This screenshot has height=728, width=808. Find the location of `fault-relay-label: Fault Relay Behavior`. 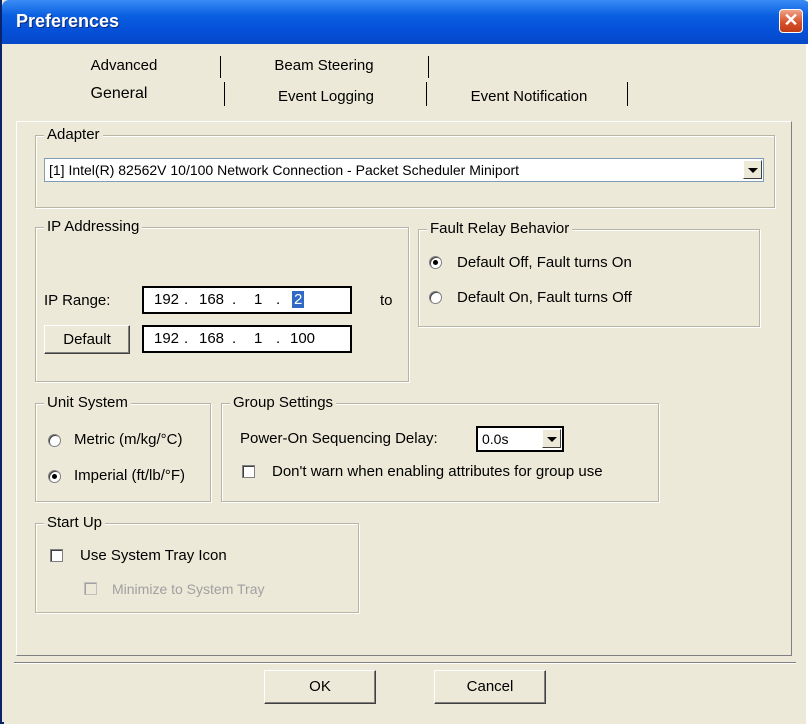

fault-relay-label: Fault Relay Behavior is located at coordinates (500, 228).